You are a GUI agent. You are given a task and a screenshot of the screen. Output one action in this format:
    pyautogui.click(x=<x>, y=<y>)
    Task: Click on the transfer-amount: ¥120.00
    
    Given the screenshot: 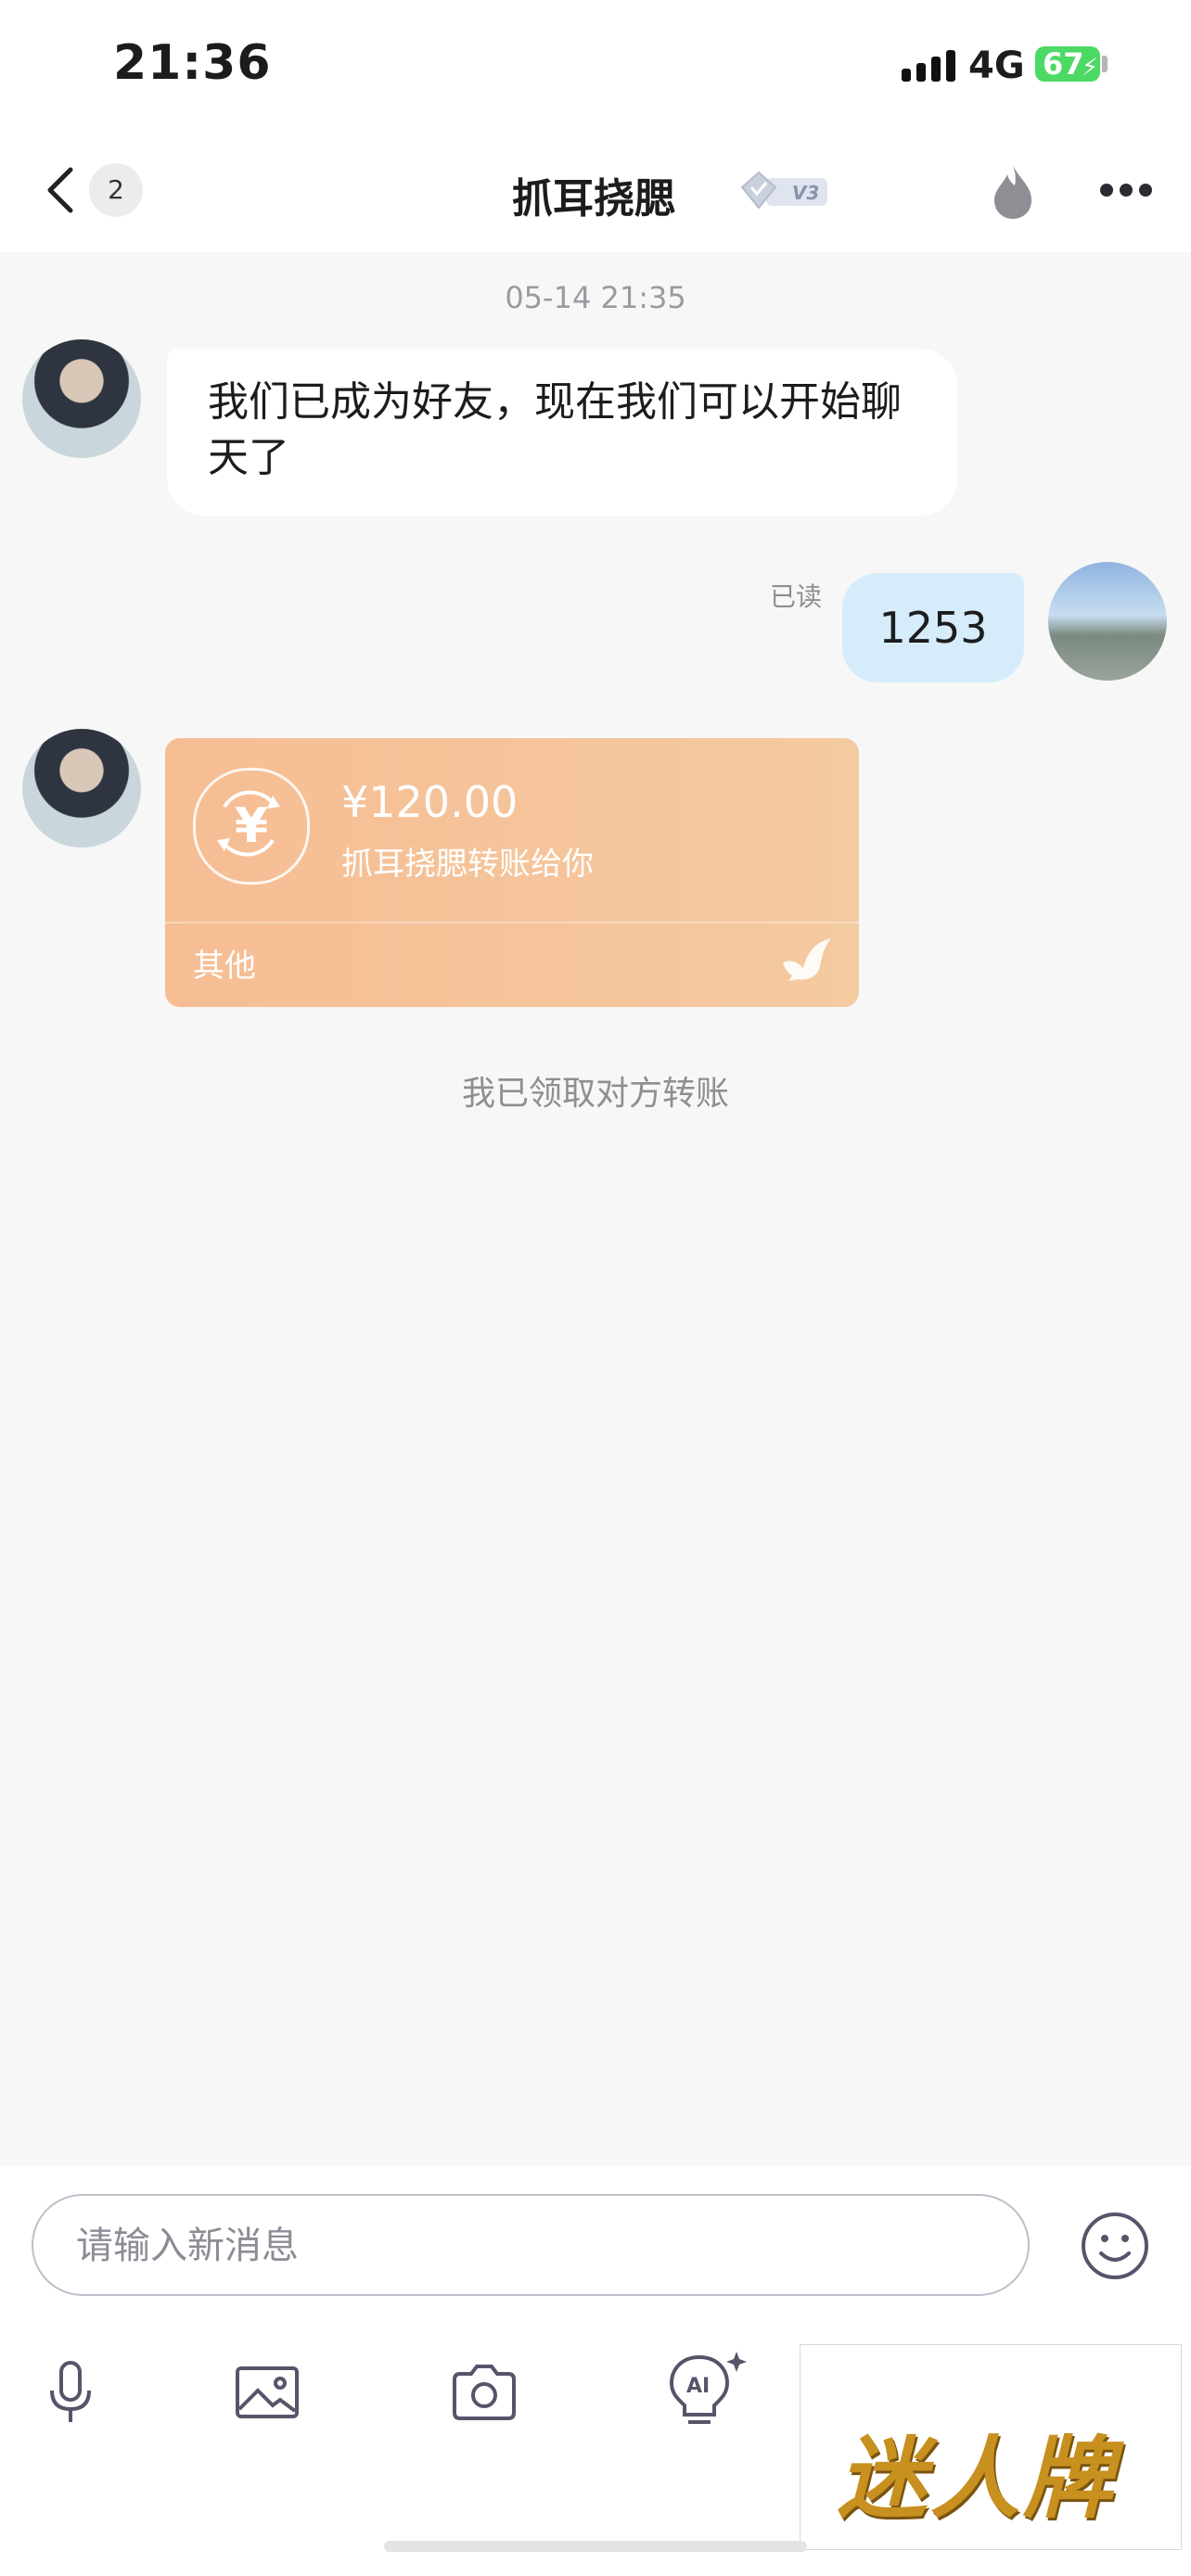 What is the action you would take?
    pyautogui.click(x=430, y=802)
    